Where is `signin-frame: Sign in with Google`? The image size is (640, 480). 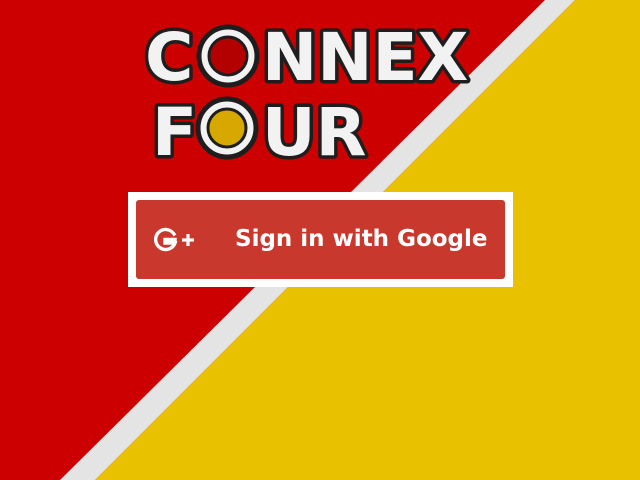 signin-frame: Sign in with Google is located at coordinates (320, 239).